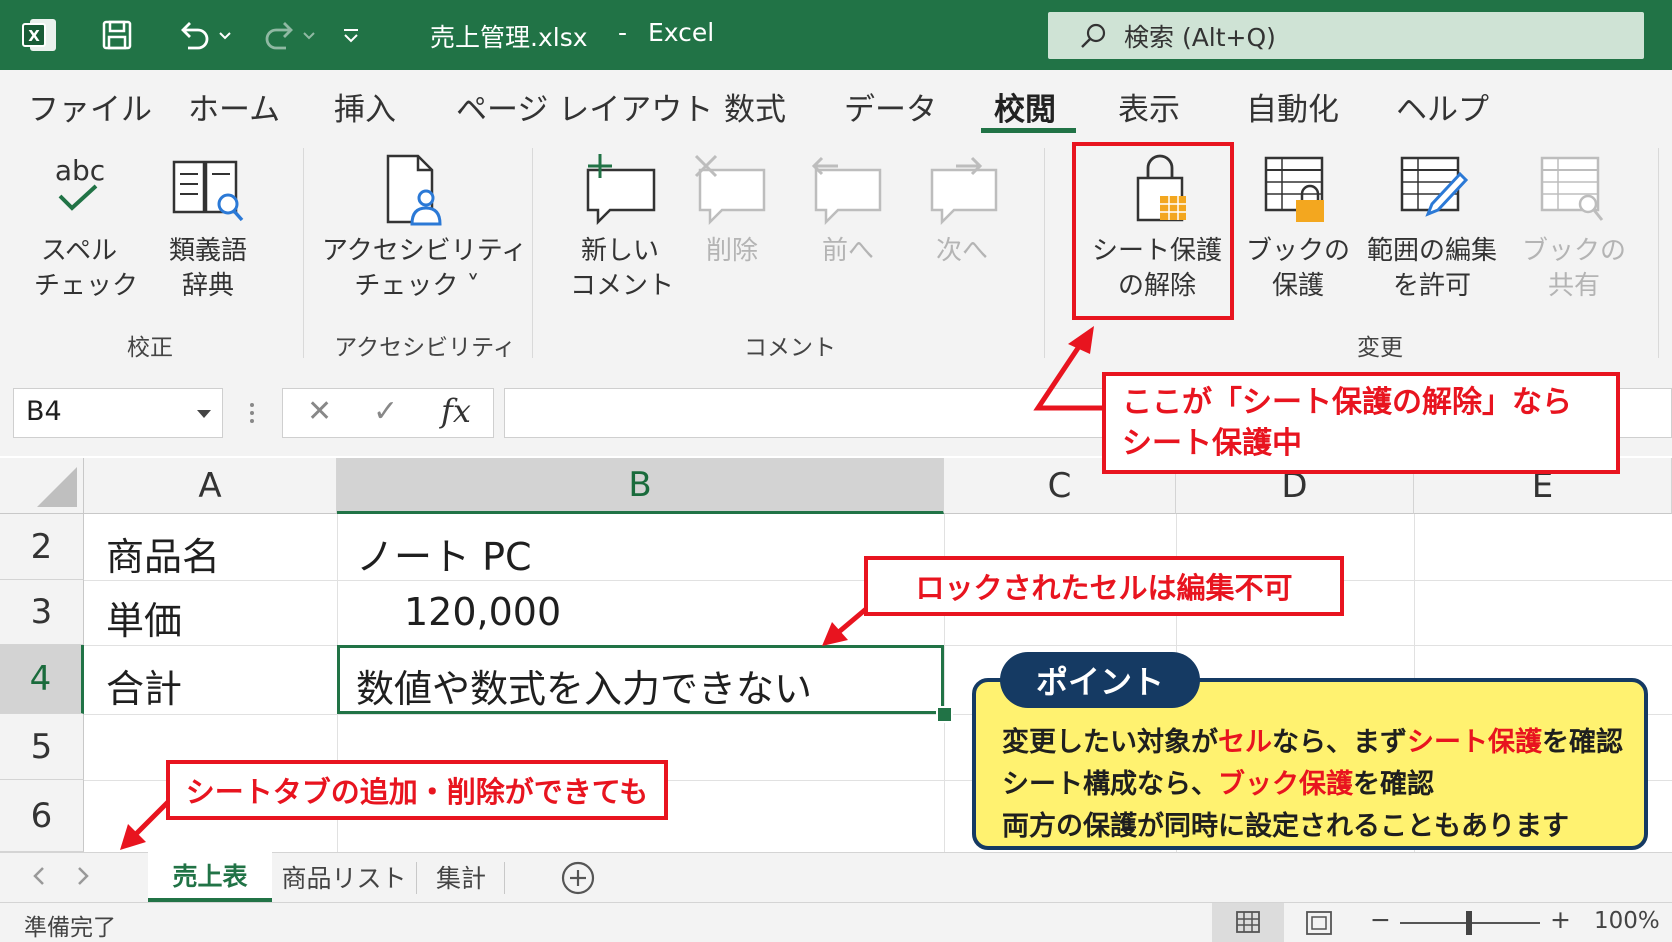 The height and width of the screenshot is (942, 1672). What do you see at coordinates (1312, 742) in the screenshot?
I see `point-line-1: 変更したい対象がセルなら、まずシート保護を確認` at bounding box center [1312, 742].